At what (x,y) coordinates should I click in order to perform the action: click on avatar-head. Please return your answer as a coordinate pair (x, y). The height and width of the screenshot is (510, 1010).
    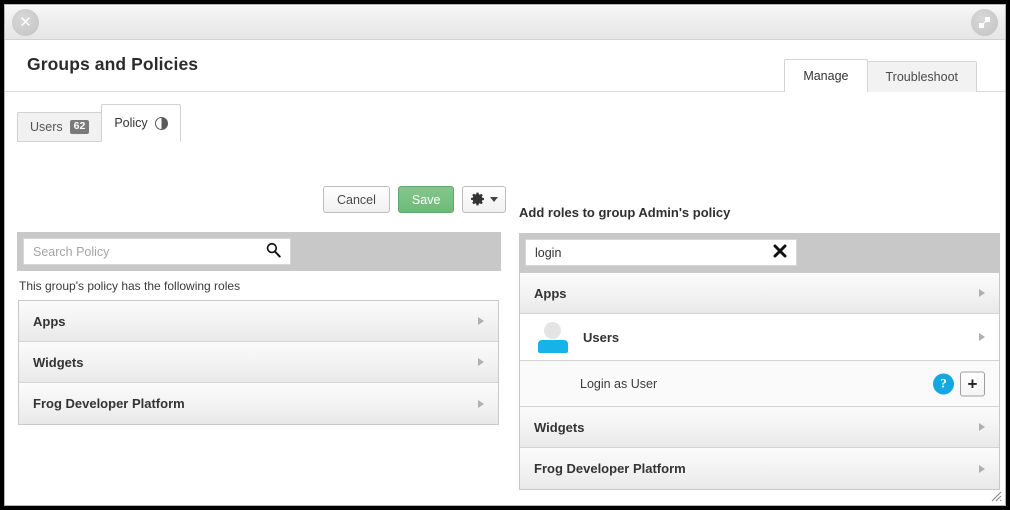
    Looking at the image, I should click on (552, 330).